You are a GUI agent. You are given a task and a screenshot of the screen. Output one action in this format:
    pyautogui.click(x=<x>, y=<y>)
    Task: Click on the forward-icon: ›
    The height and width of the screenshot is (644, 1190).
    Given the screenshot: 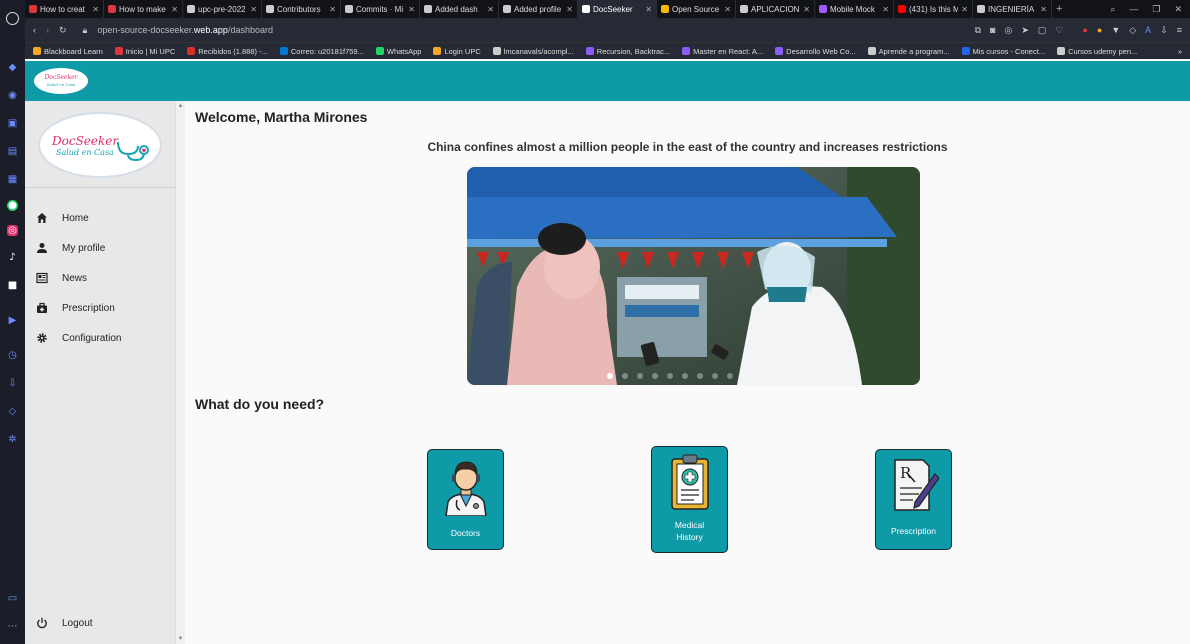 What is the action you would take?
    pyautogui.click(x=47, y=30)
    